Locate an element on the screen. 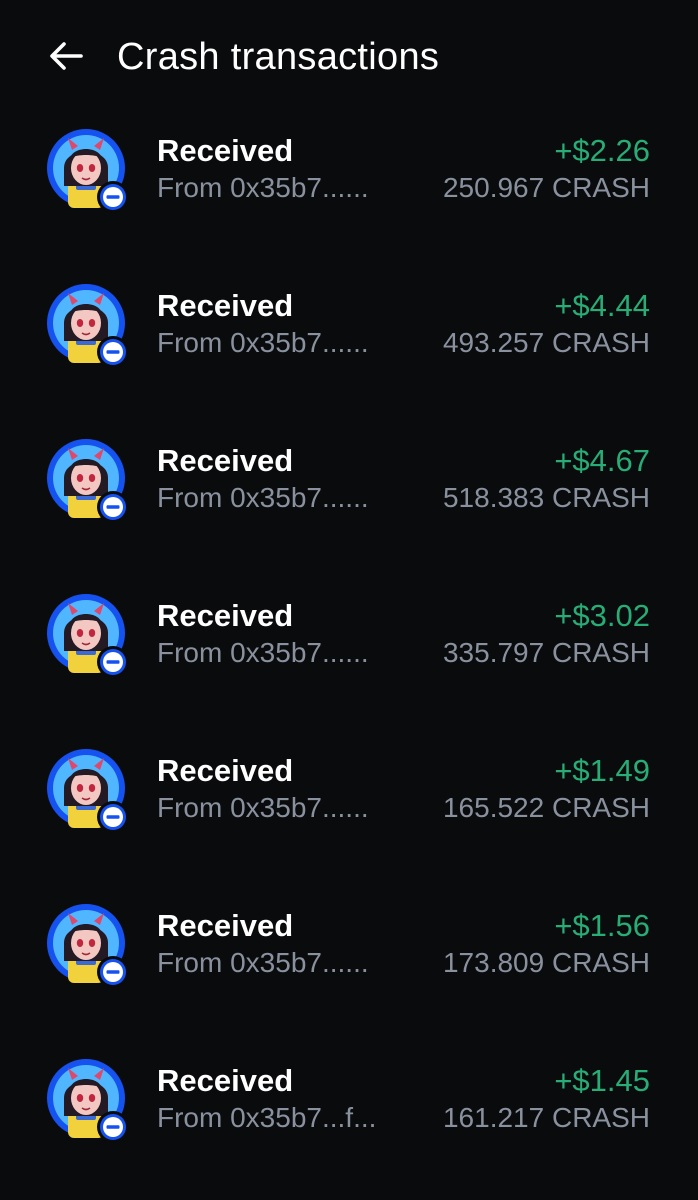 The image size is (698, 1200). transaction-token-amount: 493.257 CRASH is located at coordinates (546, 342).